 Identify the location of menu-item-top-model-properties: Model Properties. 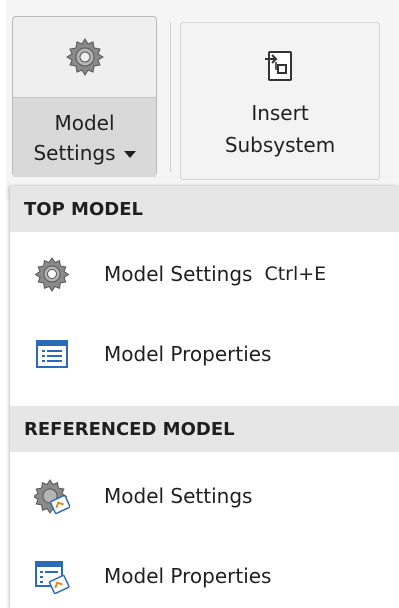
(204, 354).